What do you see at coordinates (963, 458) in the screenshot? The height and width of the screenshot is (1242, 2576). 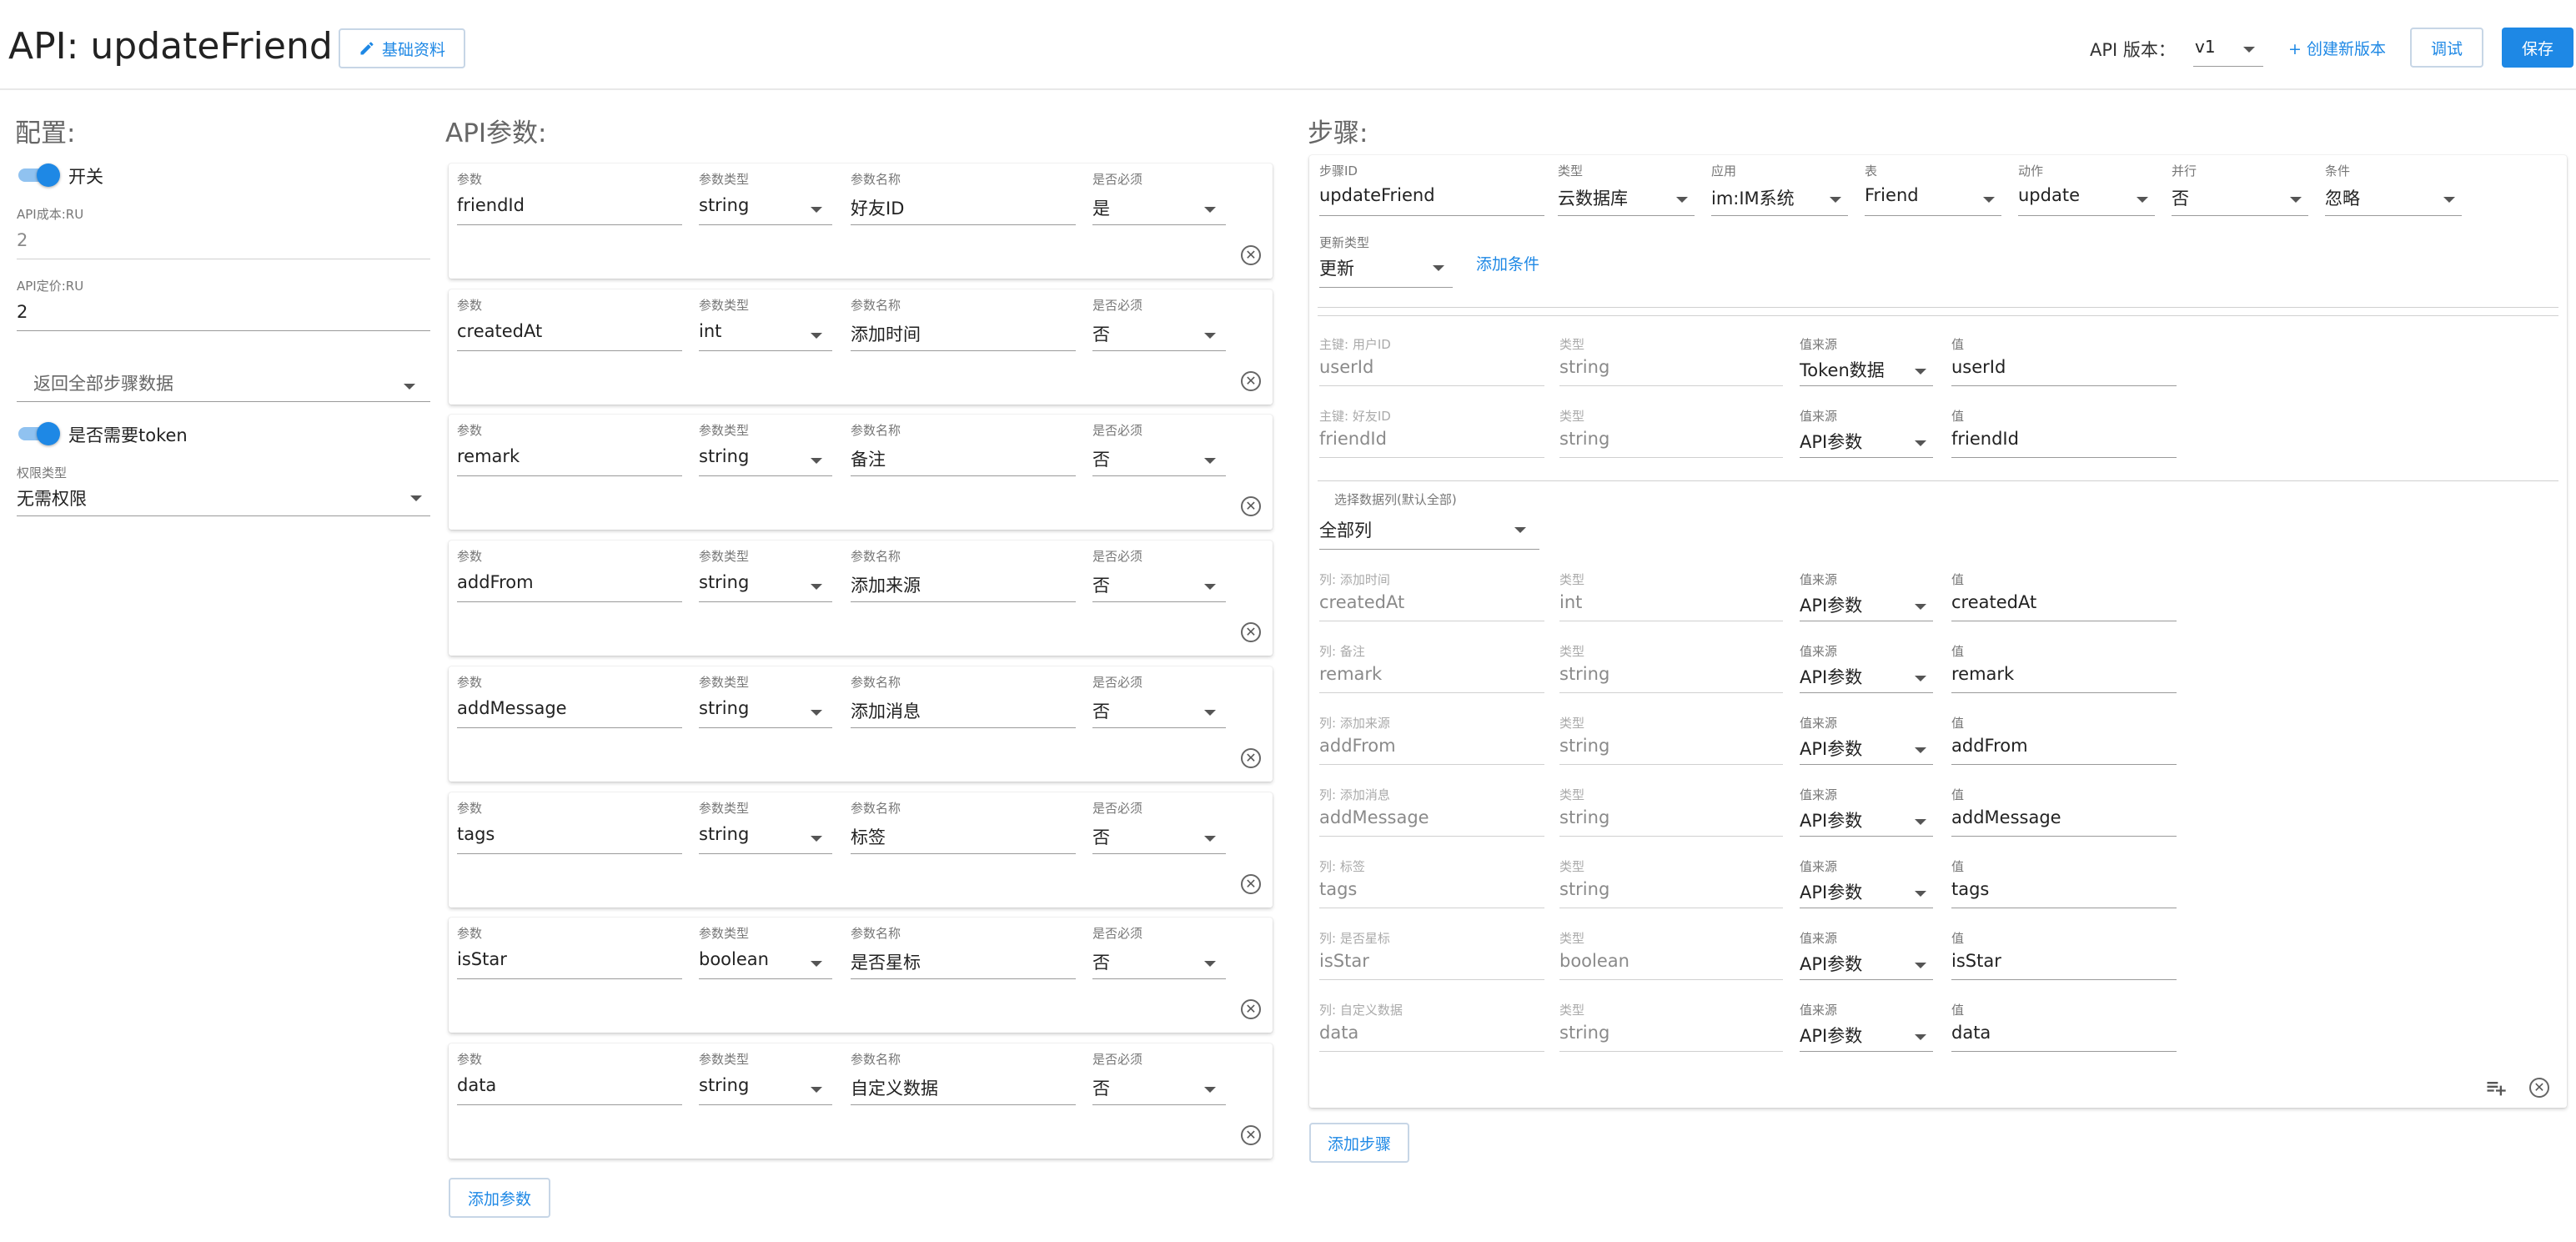 I see `param-name-field: 备注` at bounding box center [963, 458].